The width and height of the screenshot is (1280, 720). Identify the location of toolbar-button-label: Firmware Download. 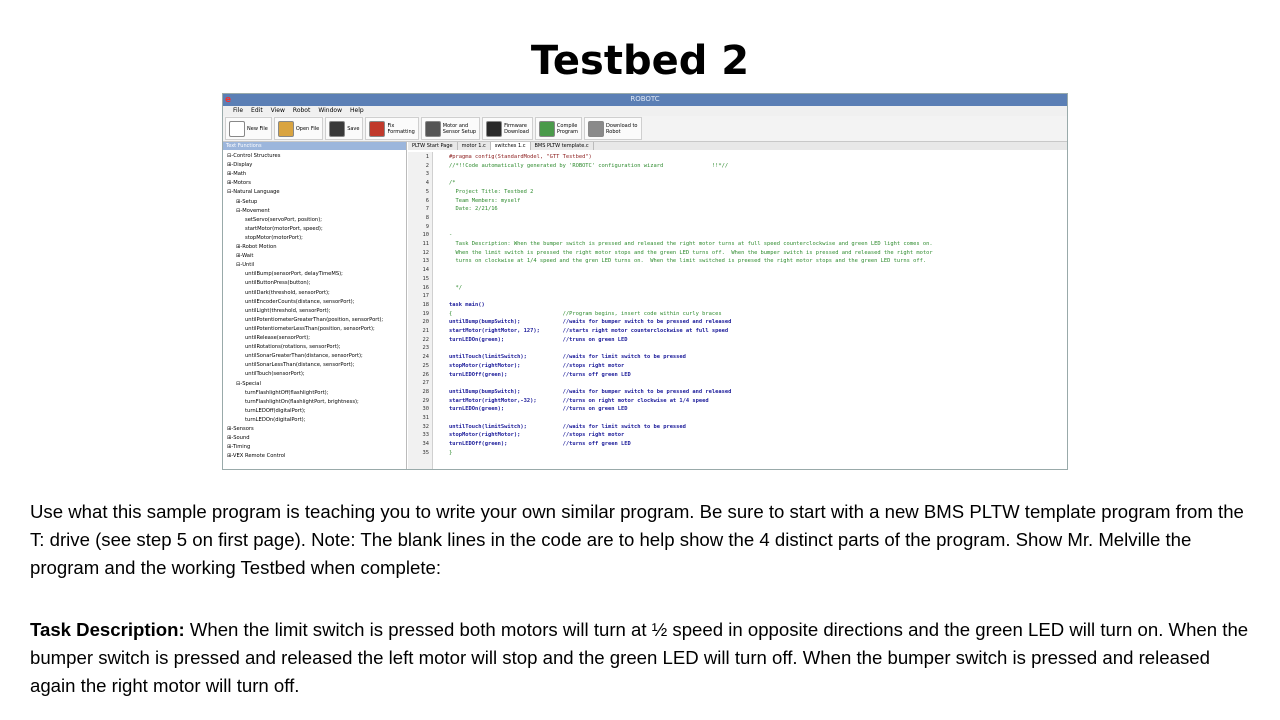
(516, 128).